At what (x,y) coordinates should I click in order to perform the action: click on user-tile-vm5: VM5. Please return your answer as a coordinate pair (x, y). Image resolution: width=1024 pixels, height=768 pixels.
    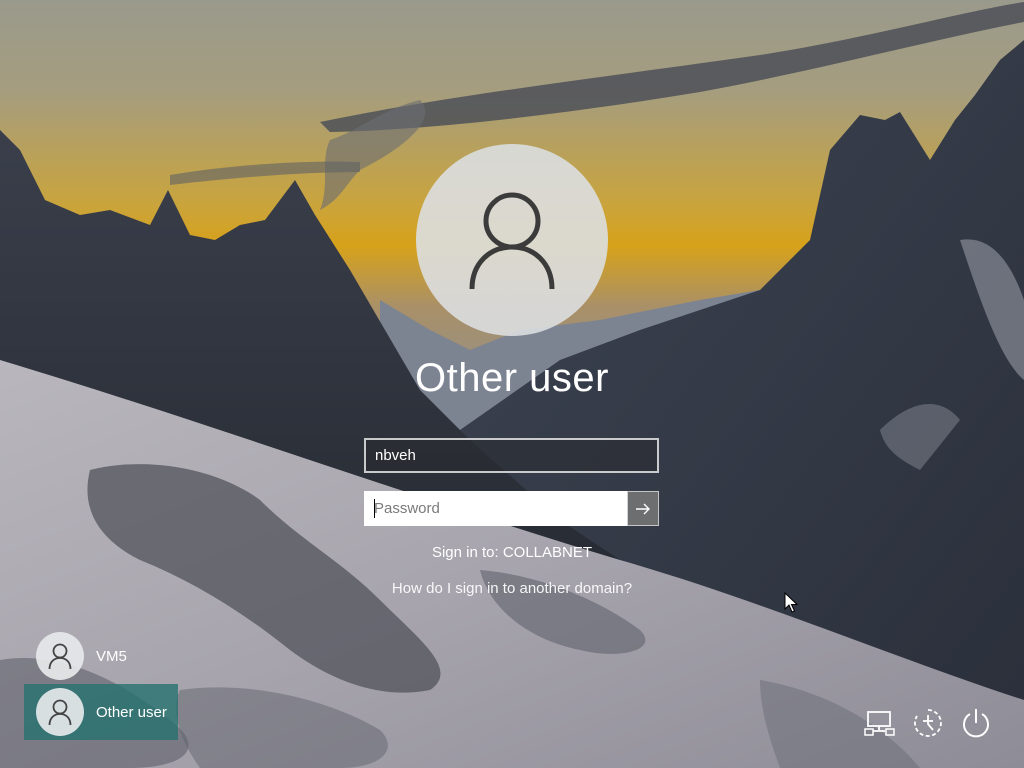
    Looking at the image, I should click on (101, 656).